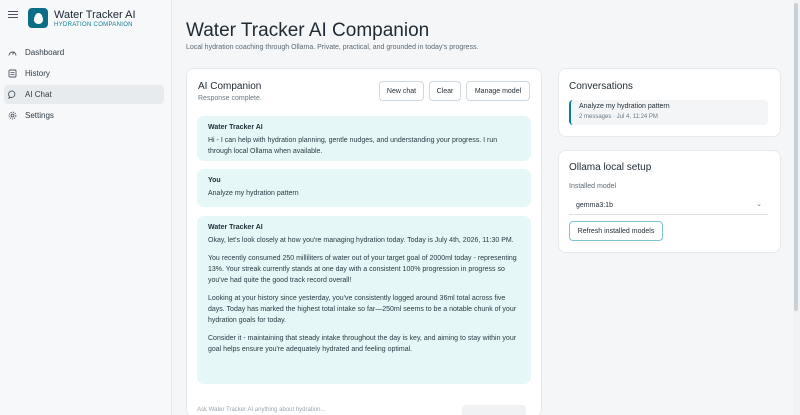  What do you see at coordinates (230, 86) in the screenshot?
I see `chat-title: AI Companion` at bounding box center [230, 86].